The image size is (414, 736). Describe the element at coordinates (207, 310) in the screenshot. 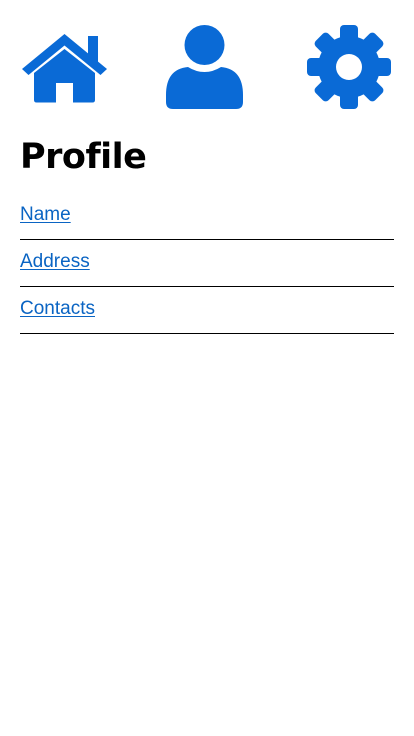

I see `list-item: Contacts` at that location.